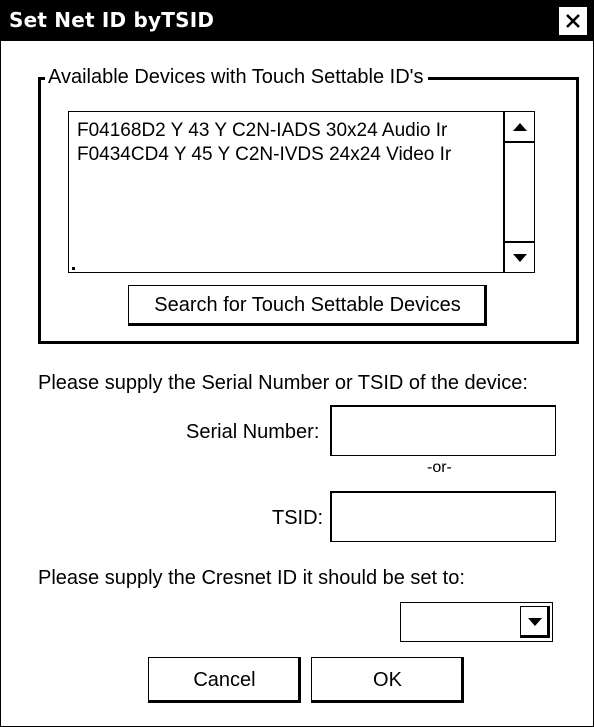 The width and height of the screenshot is (594, 727). Describe the element at coordinates (518, 192) in the screenshot. I see `vertical-scrollbar` at that location.